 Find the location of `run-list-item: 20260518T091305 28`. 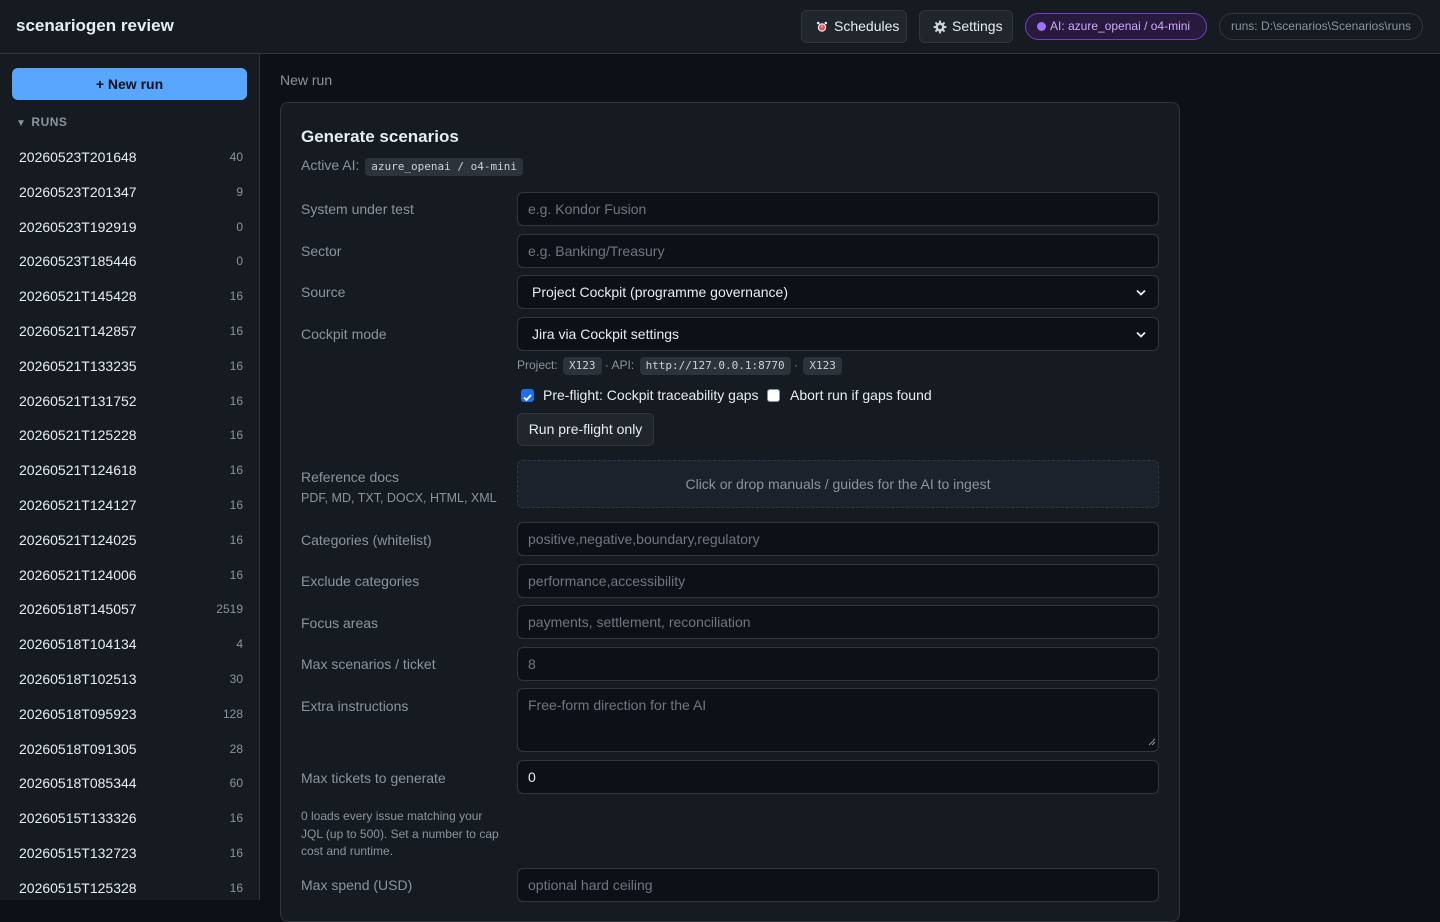

run-list-item: 20260518T091305 28 is located at coordinates (129, 749).